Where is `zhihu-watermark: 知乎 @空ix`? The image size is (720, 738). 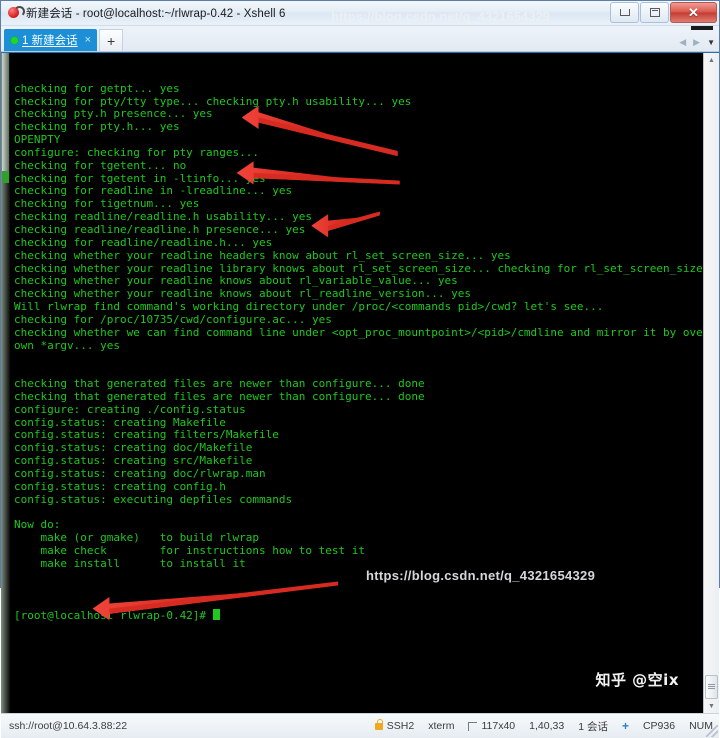 zhihu-watermark: 知乎 @空ix is located at coordinates (637, 680).